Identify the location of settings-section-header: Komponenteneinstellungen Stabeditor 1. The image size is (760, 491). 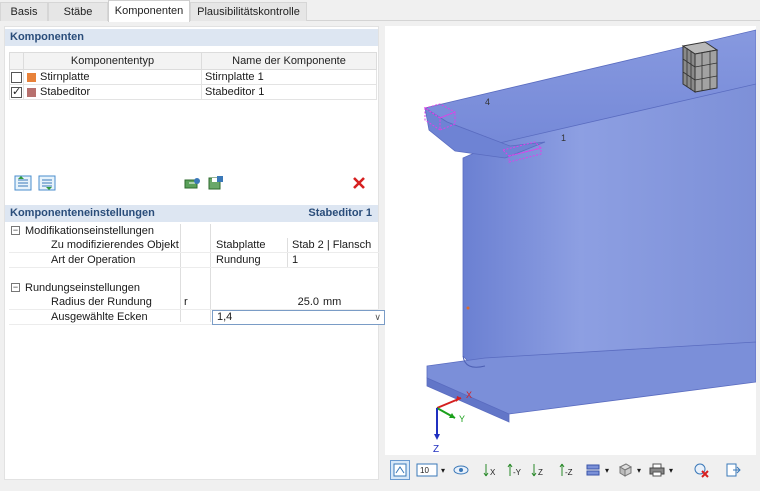
(191, 213).